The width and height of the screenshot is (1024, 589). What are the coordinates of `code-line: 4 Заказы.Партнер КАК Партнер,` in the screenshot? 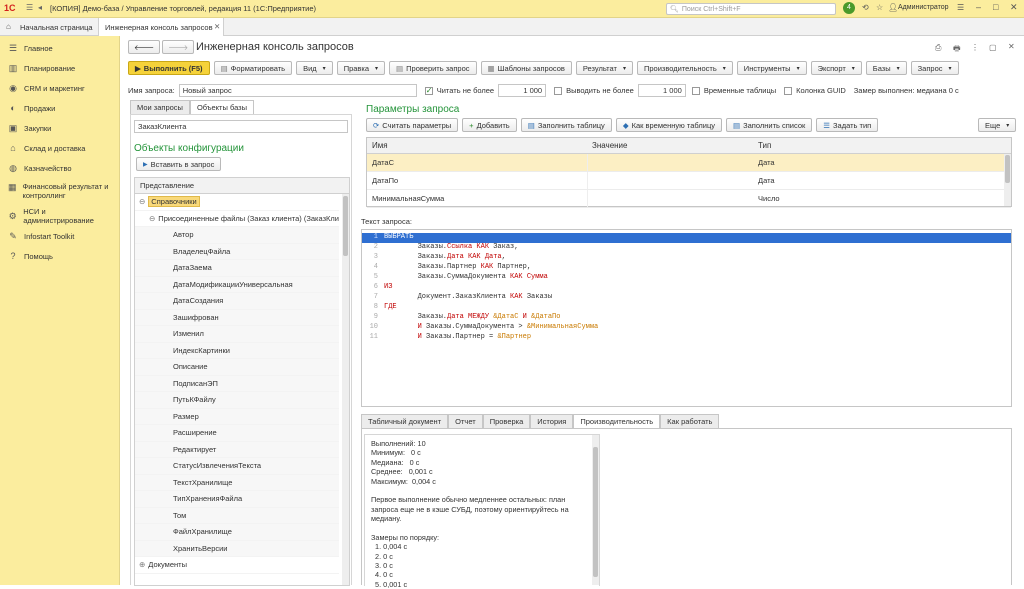 It's located at (686, 268).